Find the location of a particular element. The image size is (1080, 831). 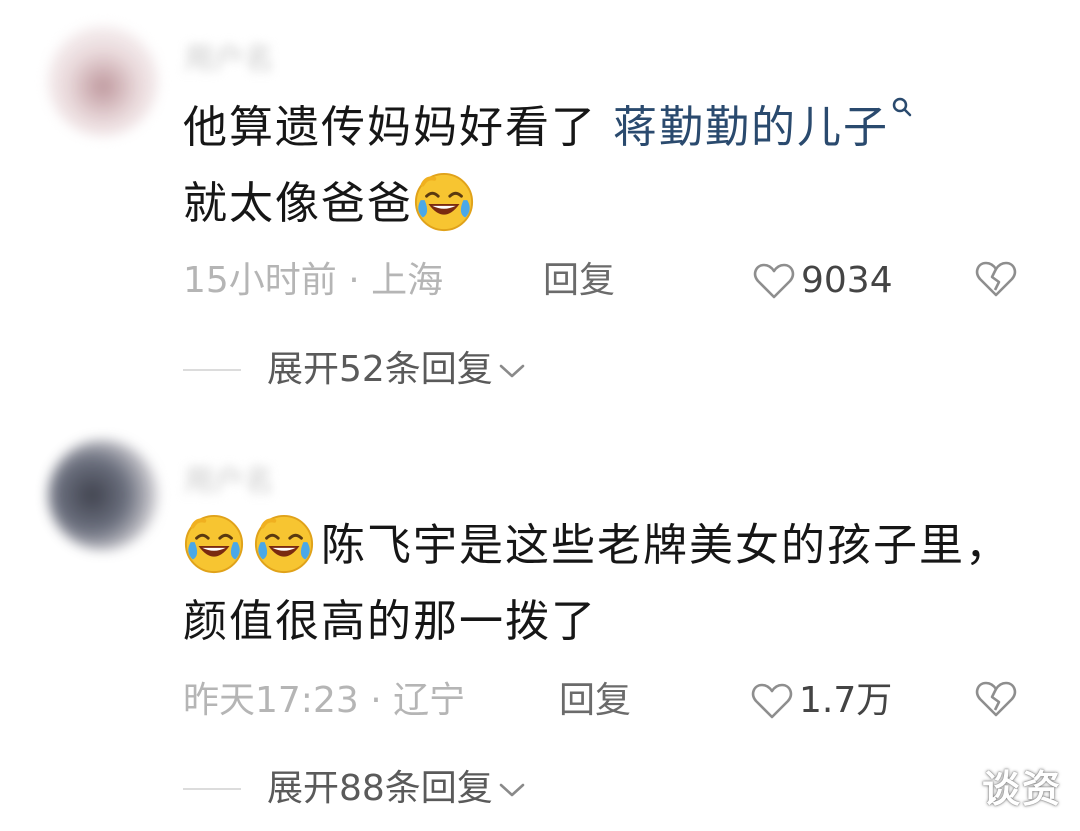

time-location: 15小时前 · 上海 is located at coordinates (313, 280).